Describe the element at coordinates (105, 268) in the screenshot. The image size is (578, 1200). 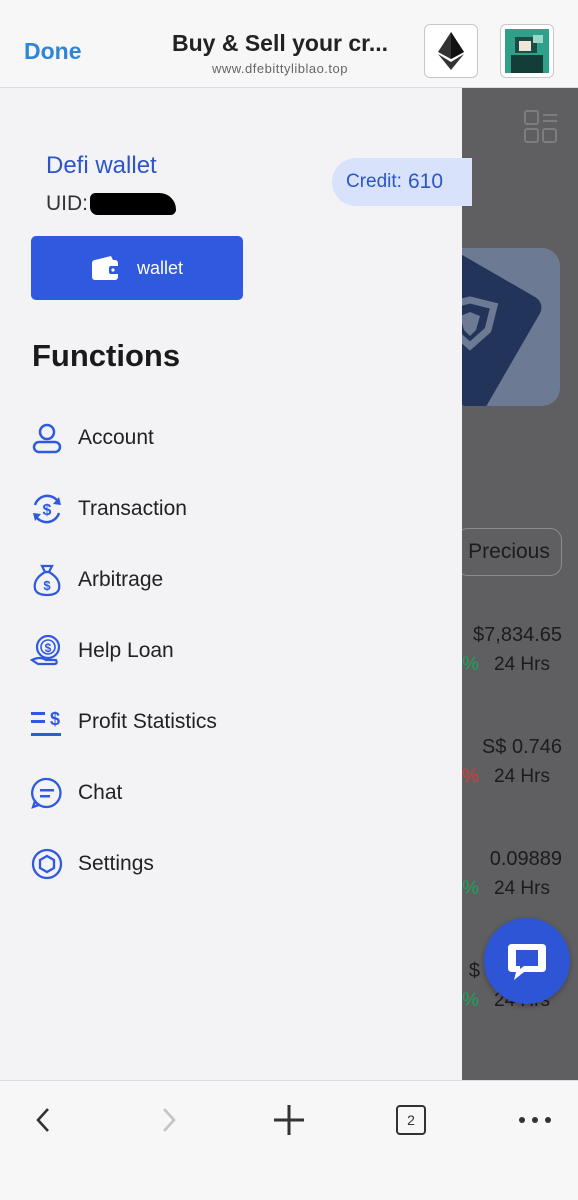
I see `wallet-icon` at that location.